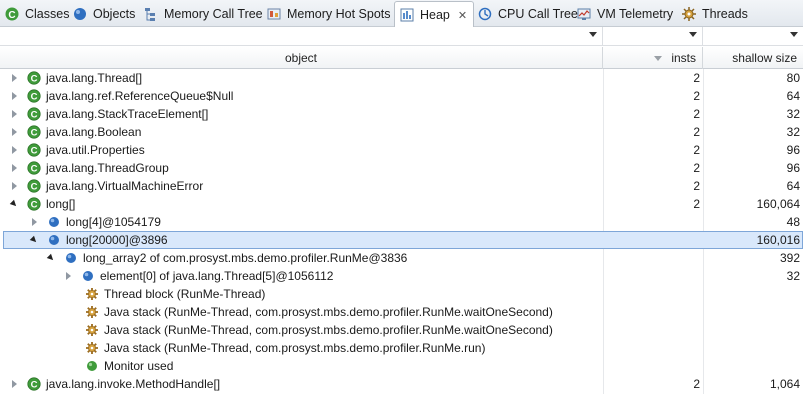 The width and height of the screenshot is (803, 394). Describe the element at coordinates (401, 168) in the screenshot. I see `table-row: Cjava.lang.ThreadGroup 2 96` at that location.